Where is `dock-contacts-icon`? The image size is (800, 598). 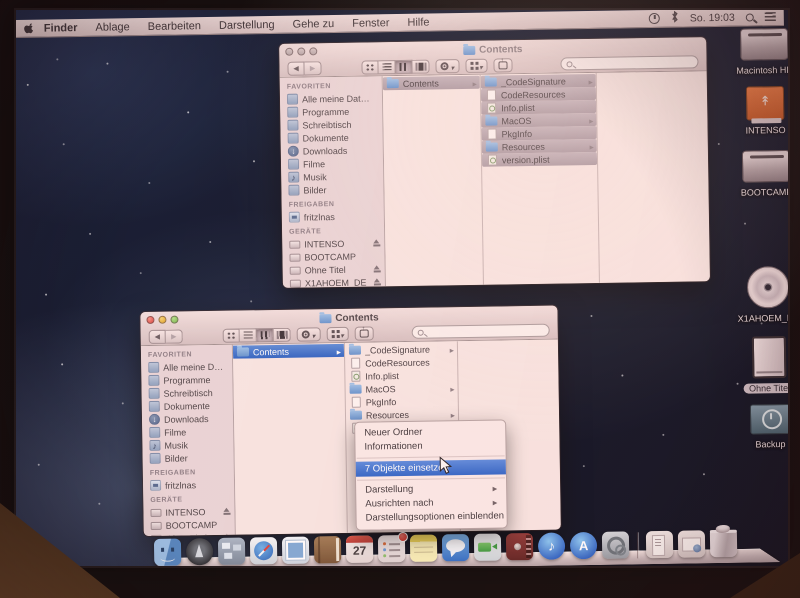 dock-contacts-icon is located at coordinates (327, 549).